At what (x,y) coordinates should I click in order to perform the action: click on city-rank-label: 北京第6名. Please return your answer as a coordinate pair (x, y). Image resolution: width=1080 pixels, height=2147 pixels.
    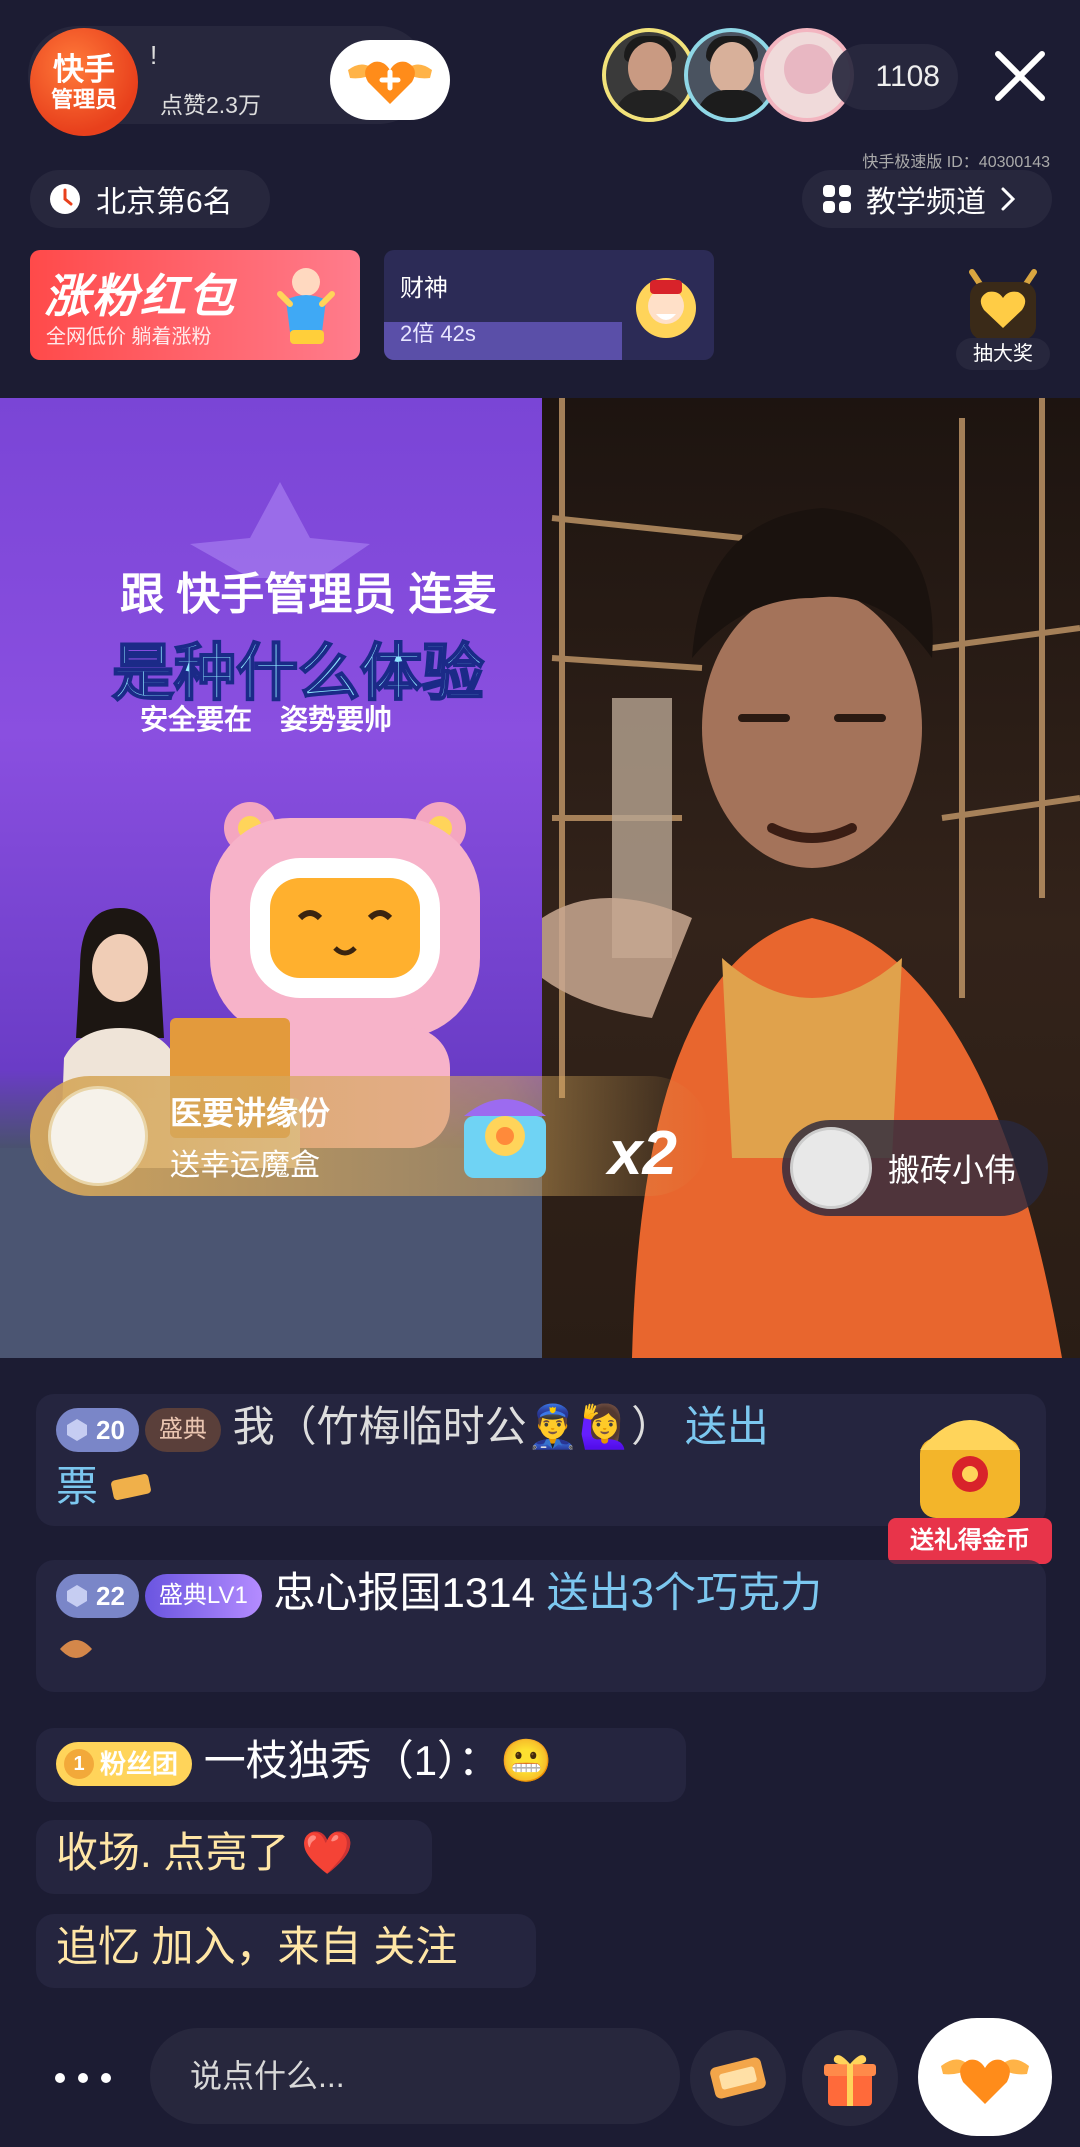
    Looking at the image, I should click on (164, 202).